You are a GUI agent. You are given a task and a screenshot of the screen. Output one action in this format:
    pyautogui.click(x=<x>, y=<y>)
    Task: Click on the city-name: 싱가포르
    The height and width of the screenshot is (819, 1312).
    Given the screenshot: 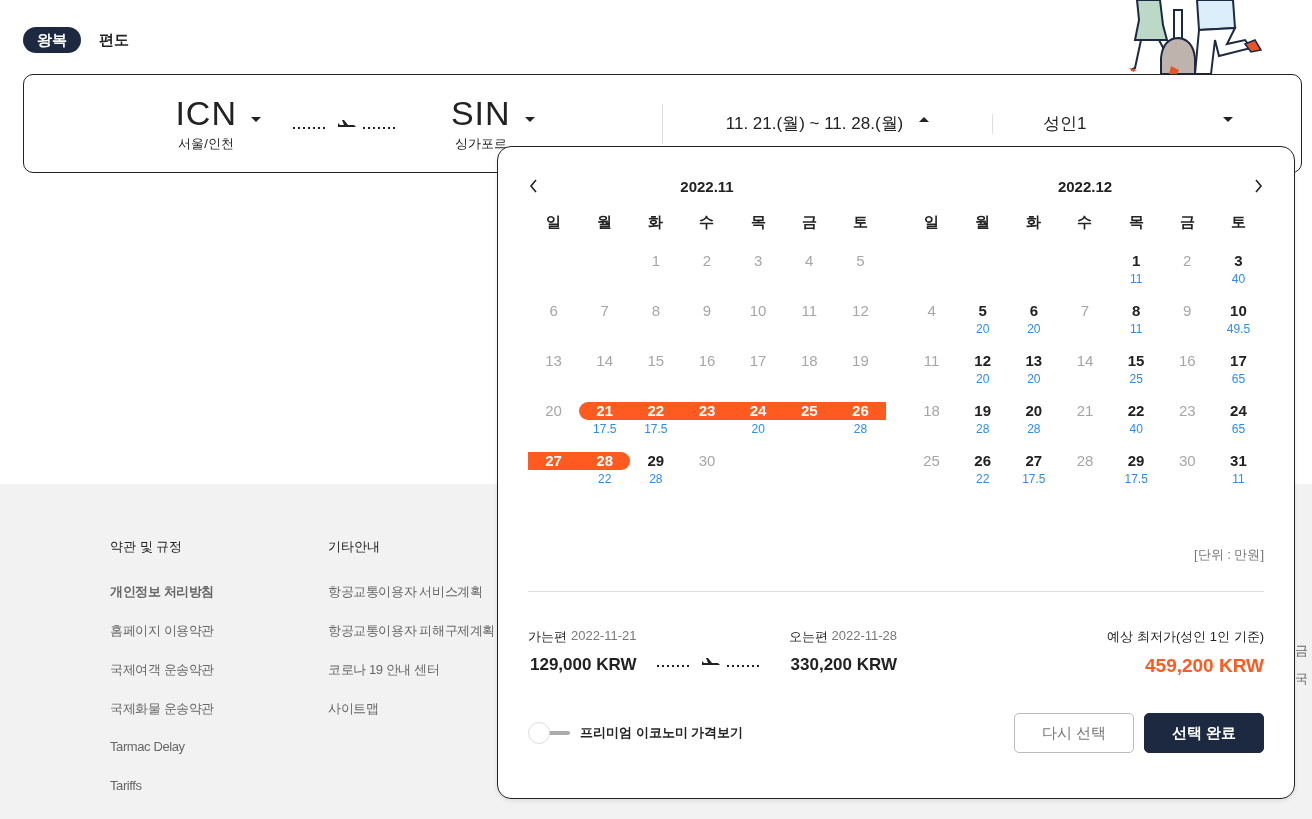 What is the action you would take?
    pyautogui.click(x=480, y=143)
    